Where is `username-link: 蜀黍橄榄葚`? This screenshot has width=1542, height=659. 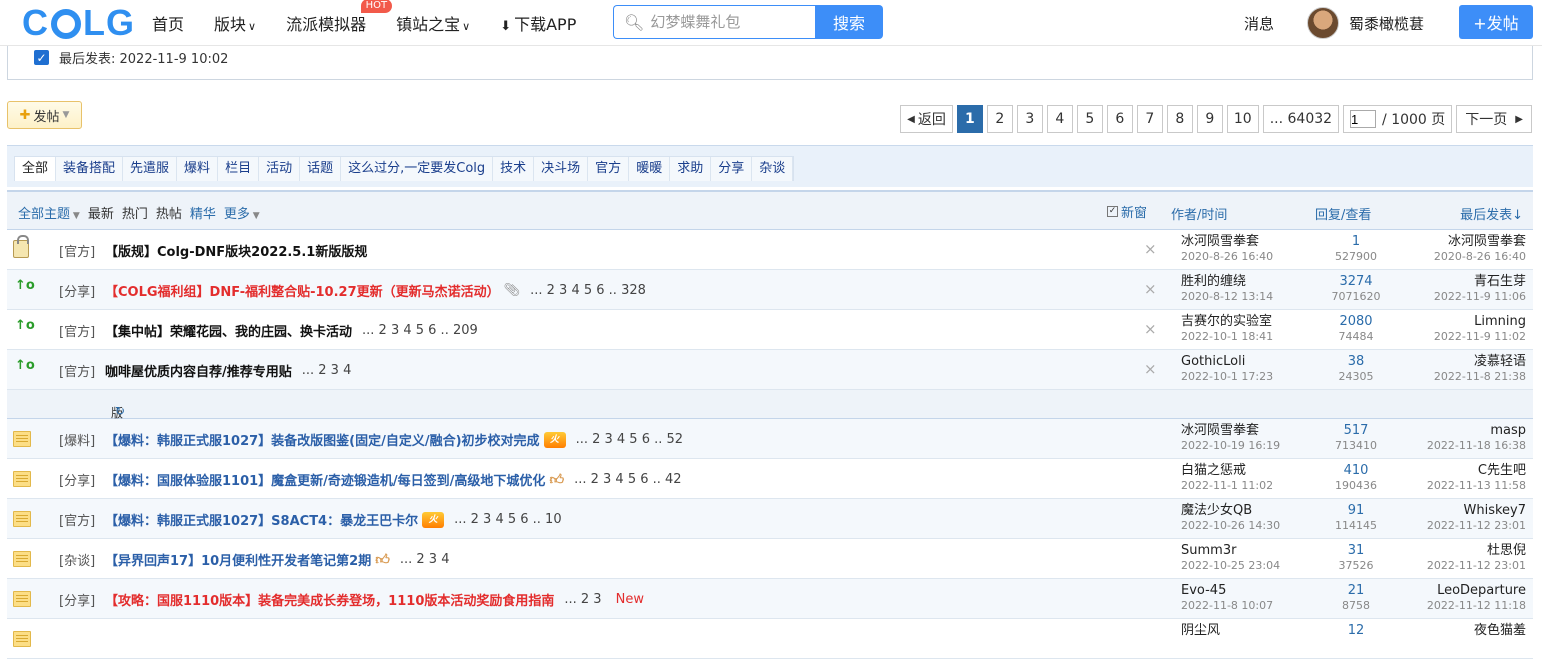
username-link: 蜀黍橄榄葚 is located at coordinates (1386, 23).